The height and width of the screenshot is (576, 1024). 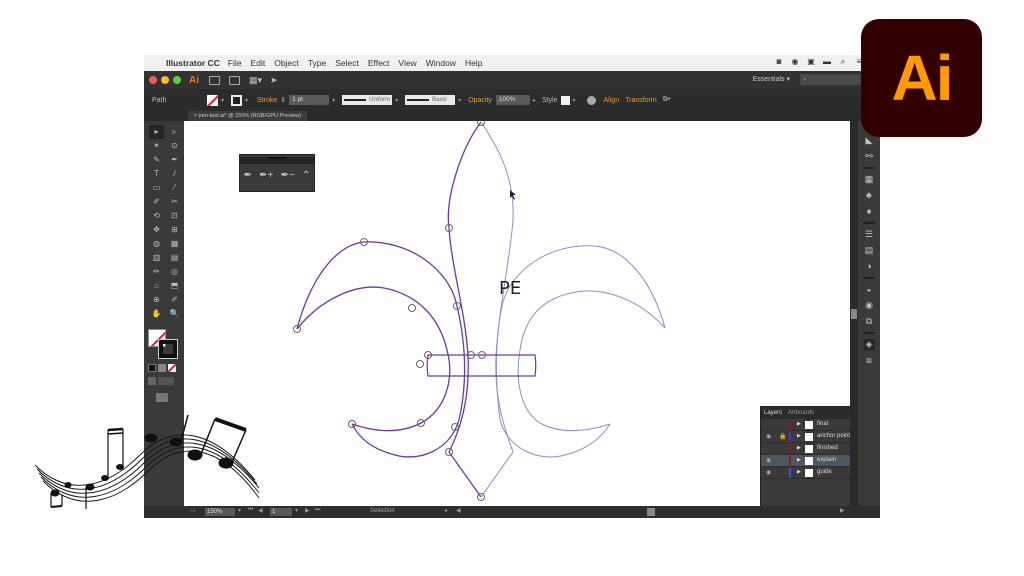 What do you see at coordinates (773, 413) in the screenshot?
I see `tab-layers: Layers` at bounding box center [773, 413].